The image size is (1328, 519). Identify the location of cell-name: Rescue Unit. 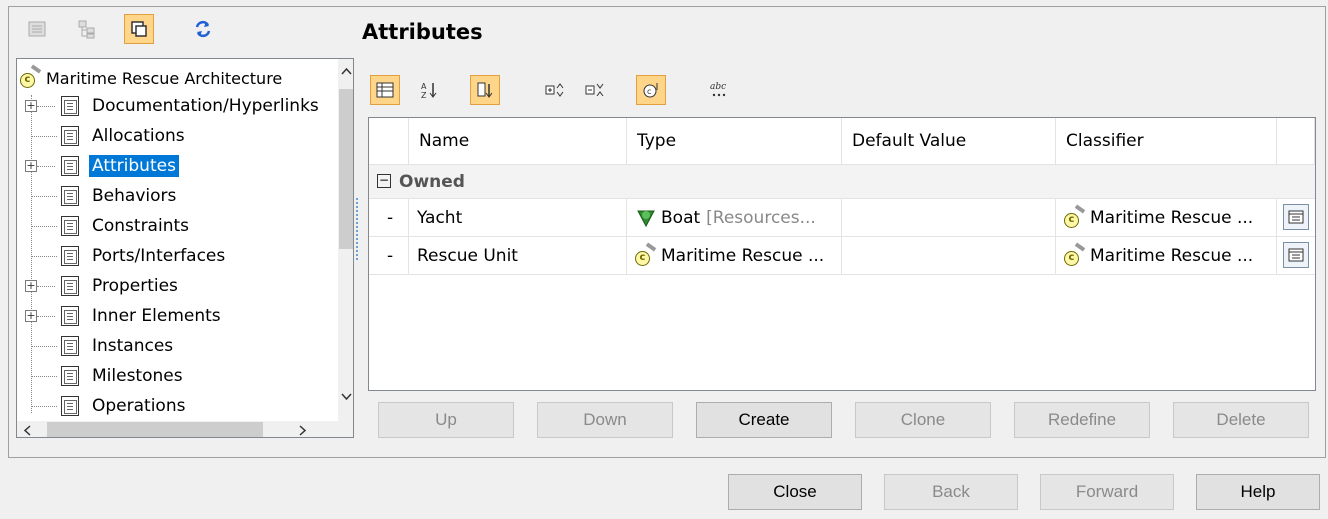
(518, 256).